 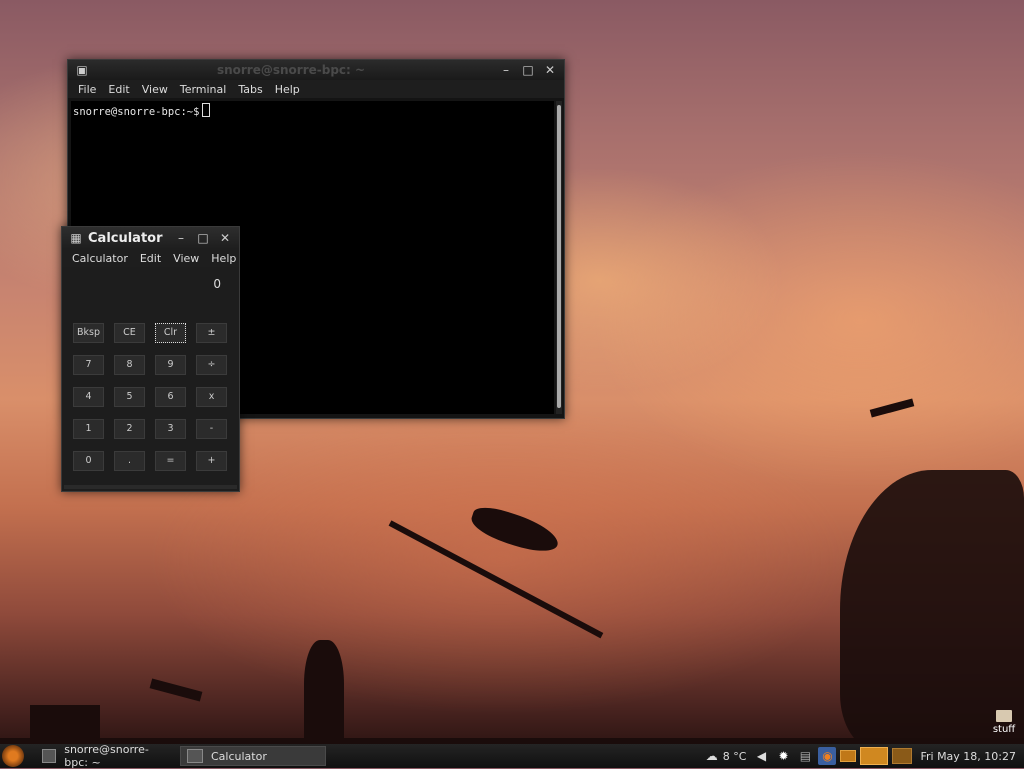 What do you see at coordinates (170, 461) in the screenshot?
I see `key-equals: =` at bounding box center [170, 461].